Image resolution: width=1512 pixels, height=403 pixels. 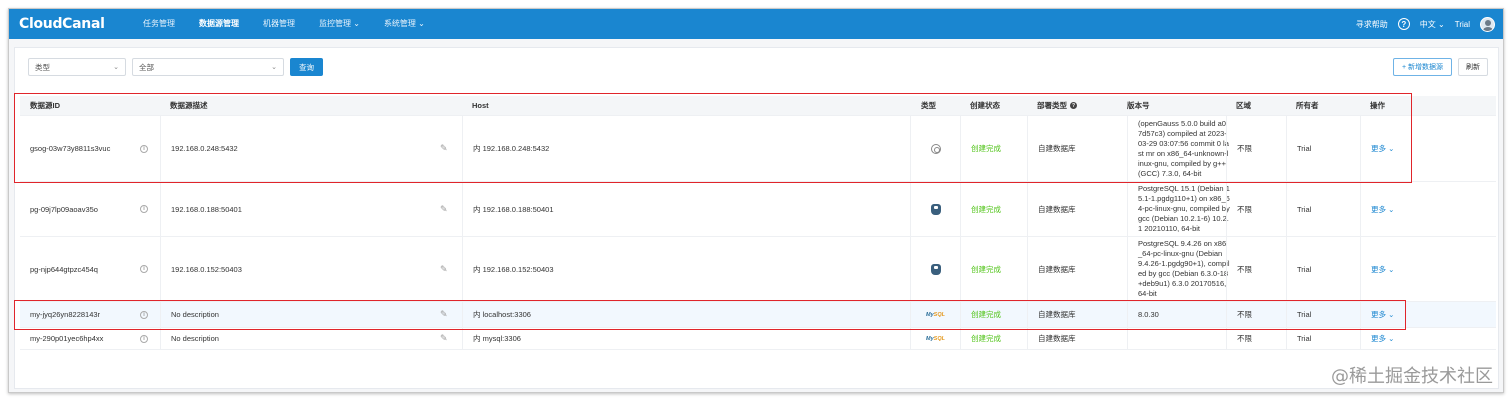 I want to click on avatar, so click(x=1487, y=24).